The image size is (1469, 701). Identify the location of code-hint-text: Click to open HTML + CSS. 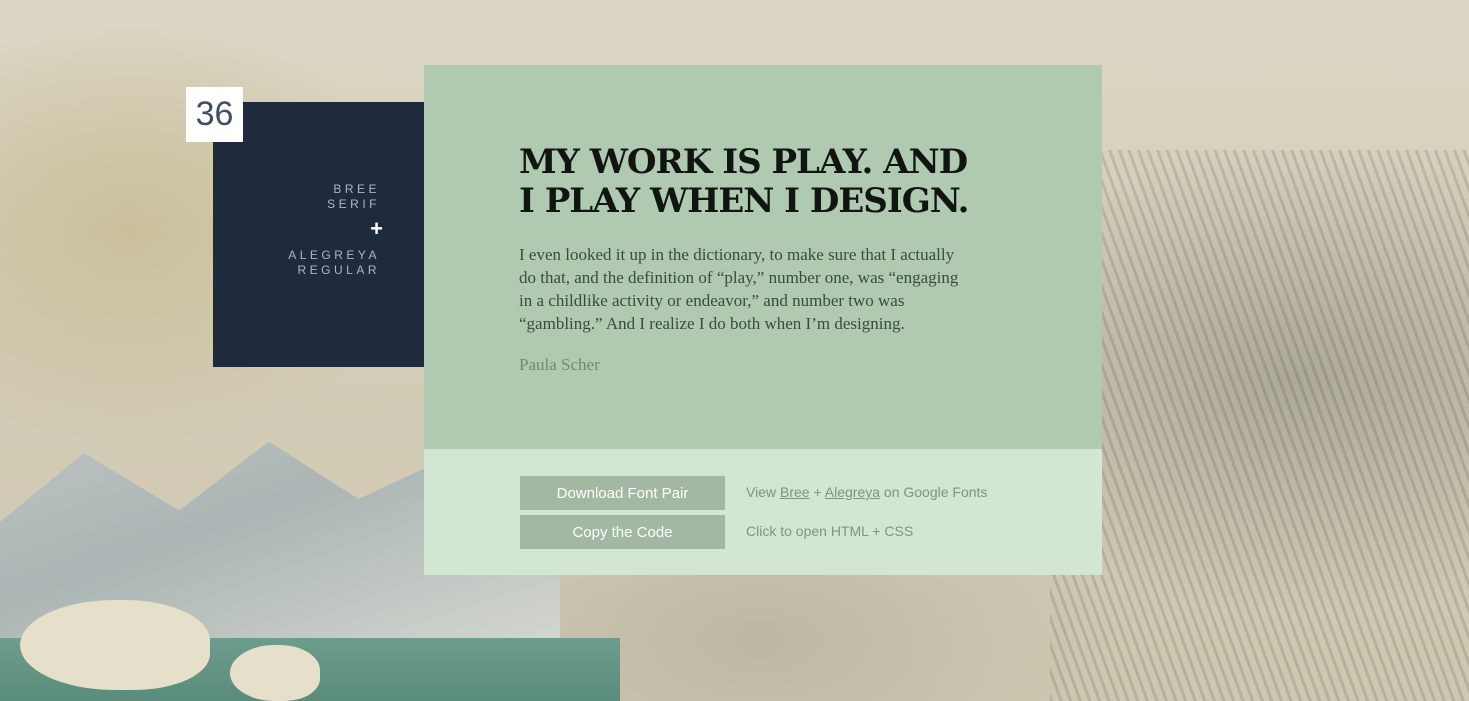
(830, 531).